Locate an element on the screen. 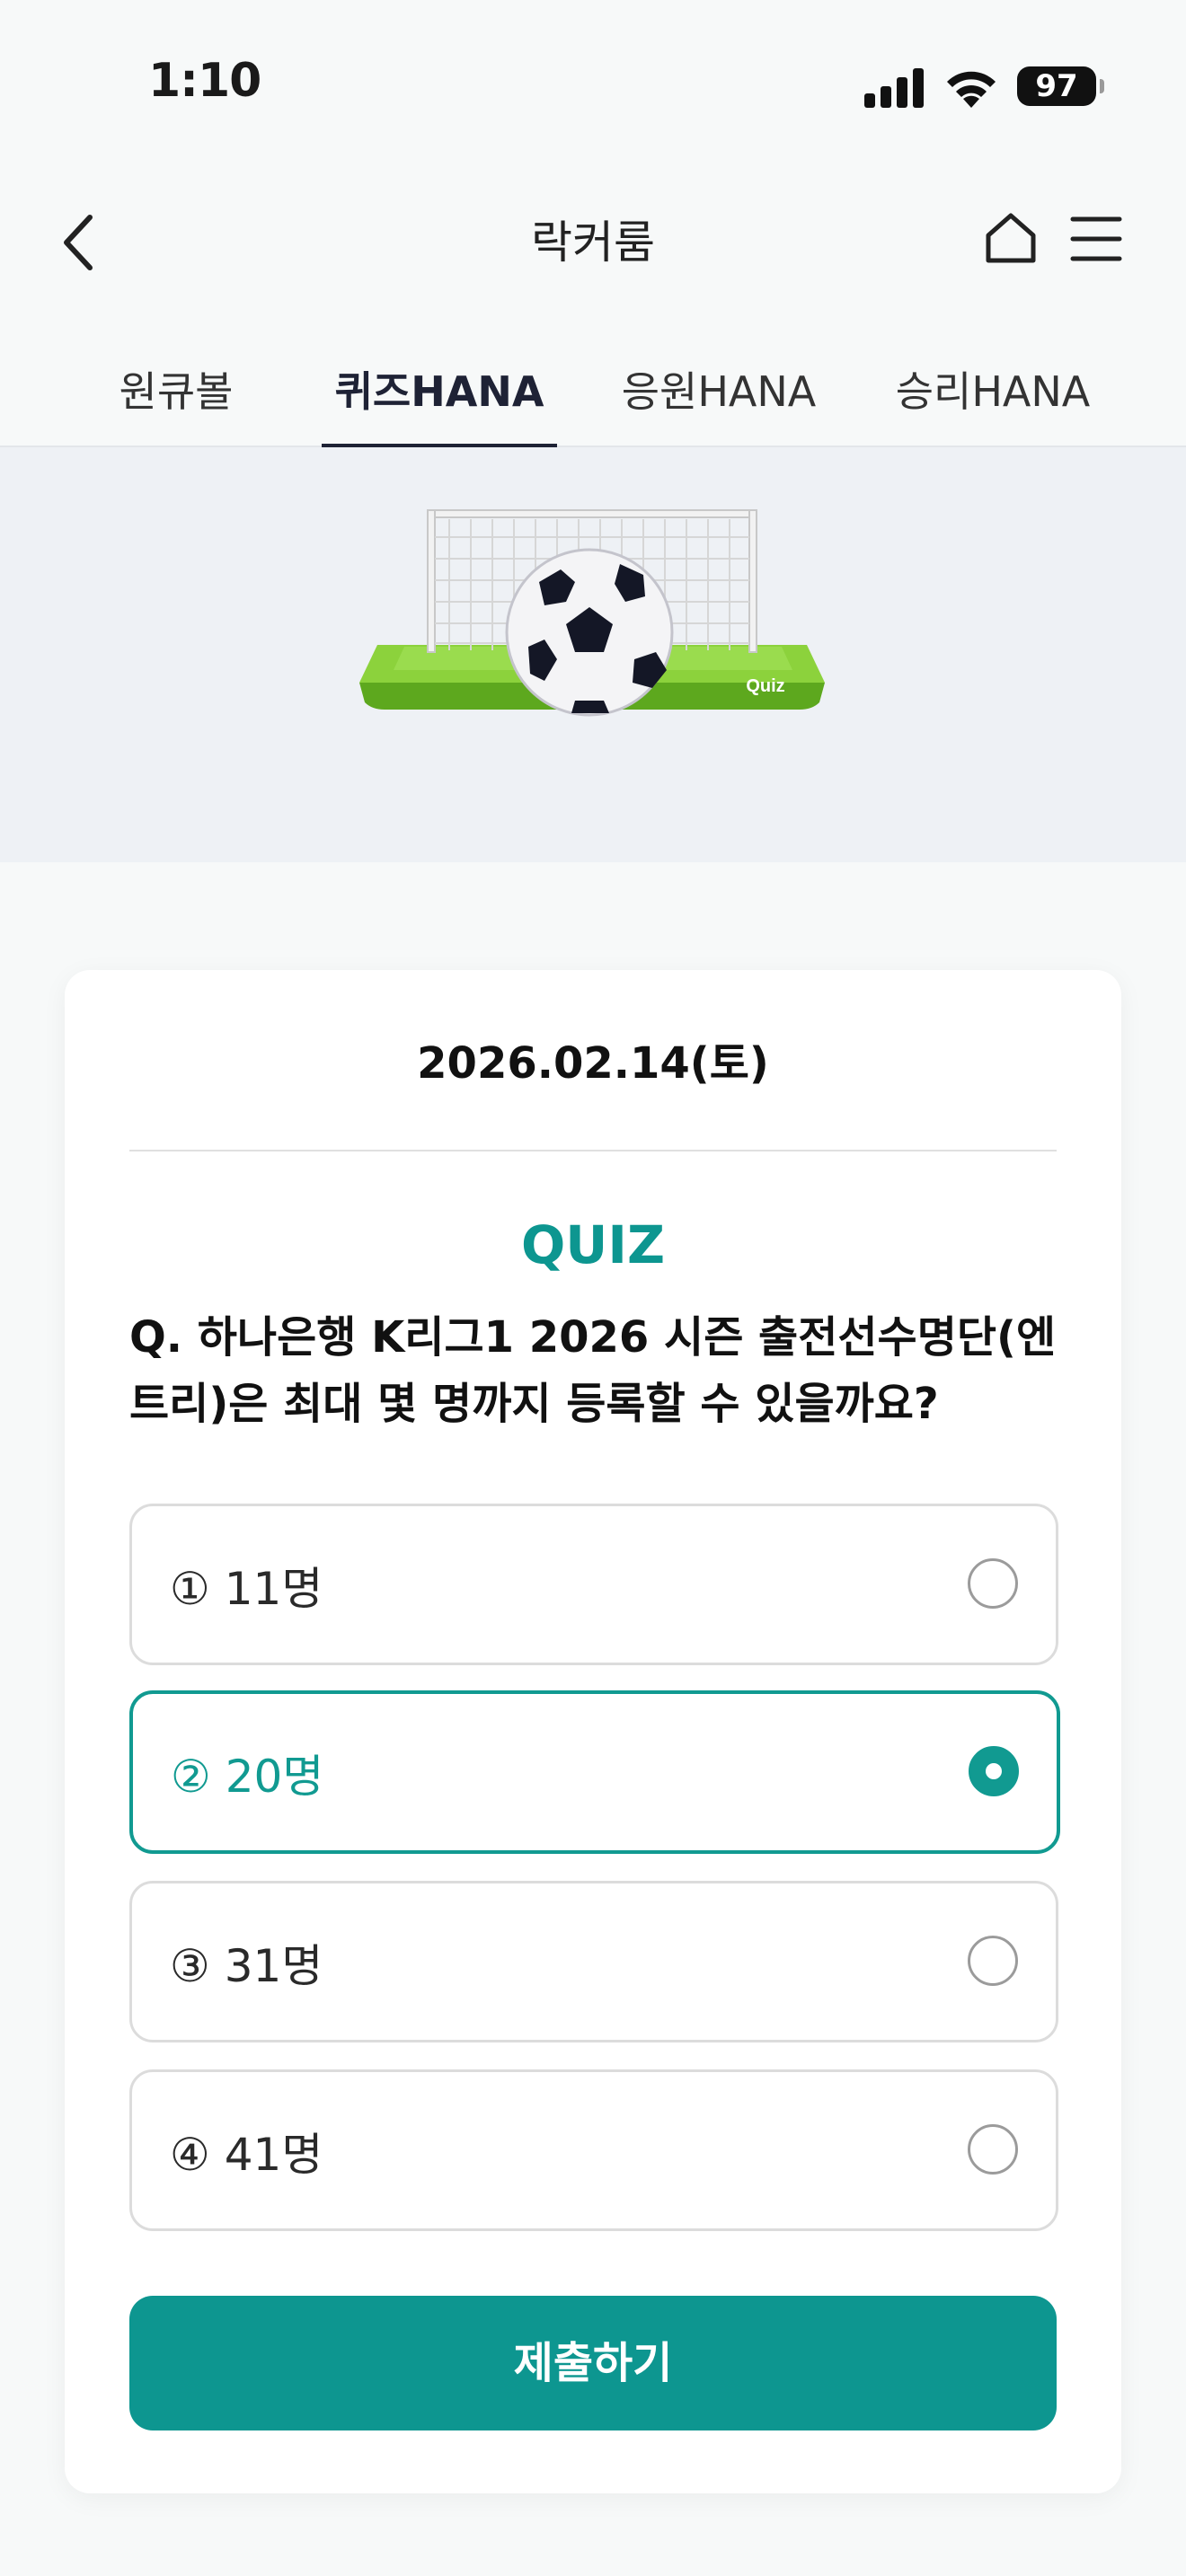 The height and width of the screenshot is (2576, 1186). tab-victory-hana: 승리HANA is located at coordinates (993, 401).